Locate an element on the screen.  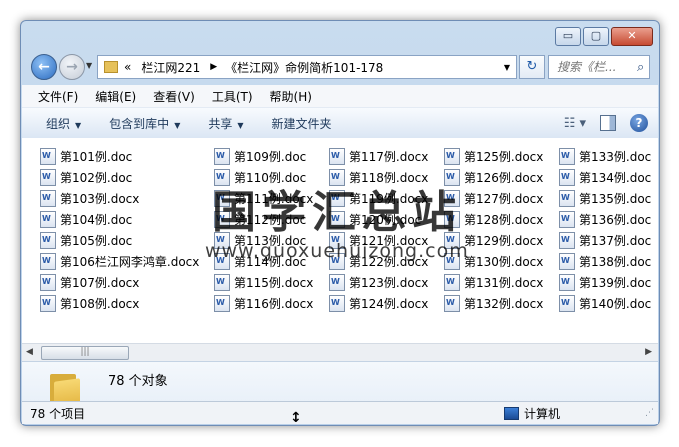
menu-bar: 文件(F) 编辑(E) 查看(V) 工具(T) 帮助(H) is located at coordinates (340, 96).